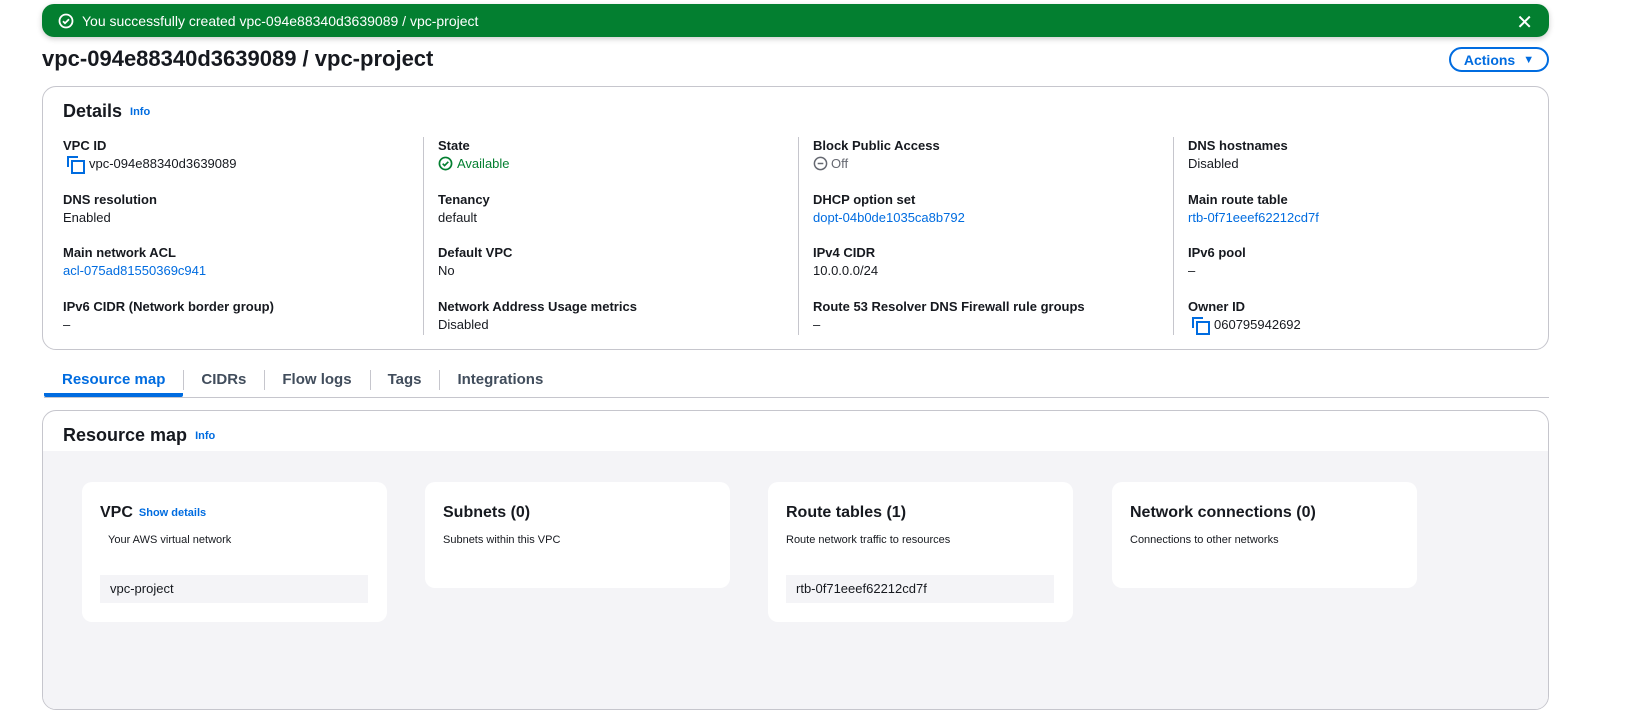 Image resolution: width=1643 pixels, height=710 pixels. Describe the element at coordinates (1223, 512) in the screenshot. I see `card-title: Network connections (0)` at that location.